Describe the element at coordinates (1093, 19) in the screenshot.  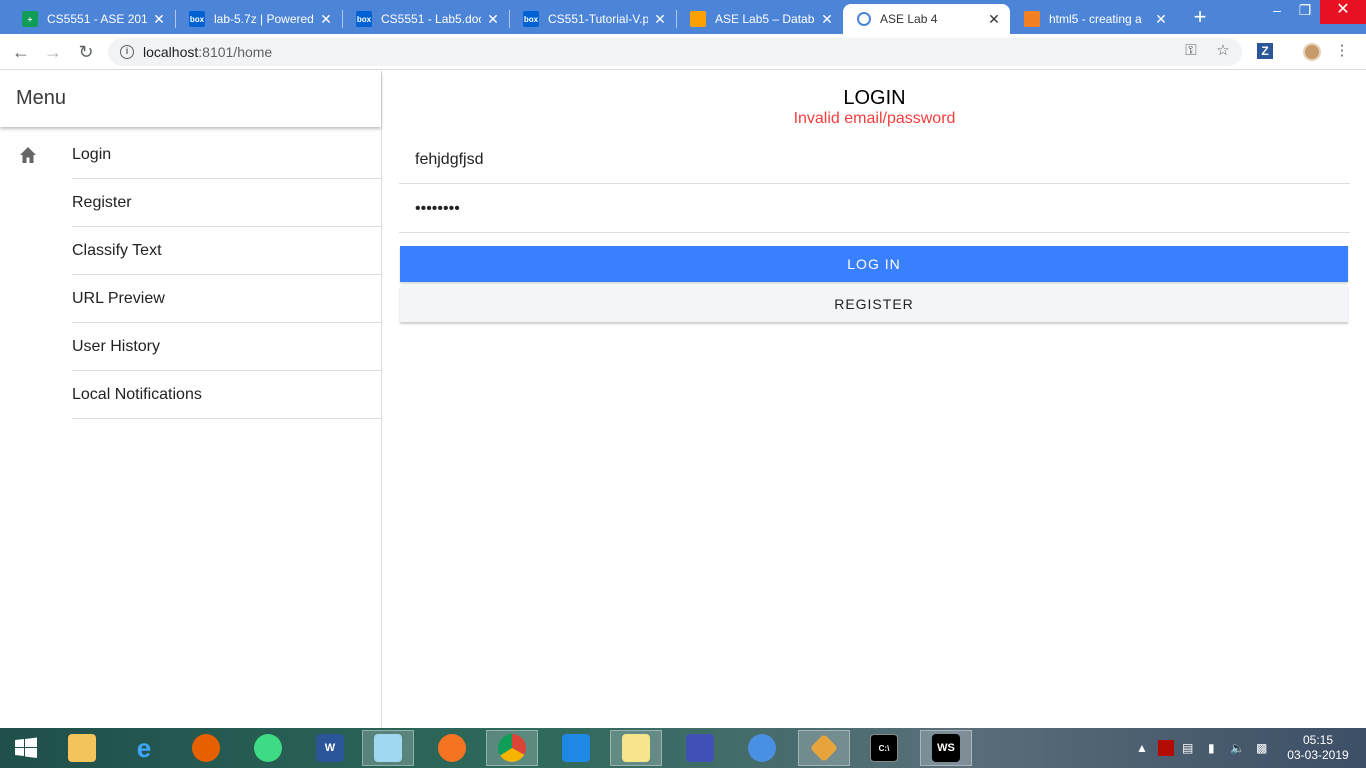
I see `browser-tab: html5 - creating a ✕` at that location.